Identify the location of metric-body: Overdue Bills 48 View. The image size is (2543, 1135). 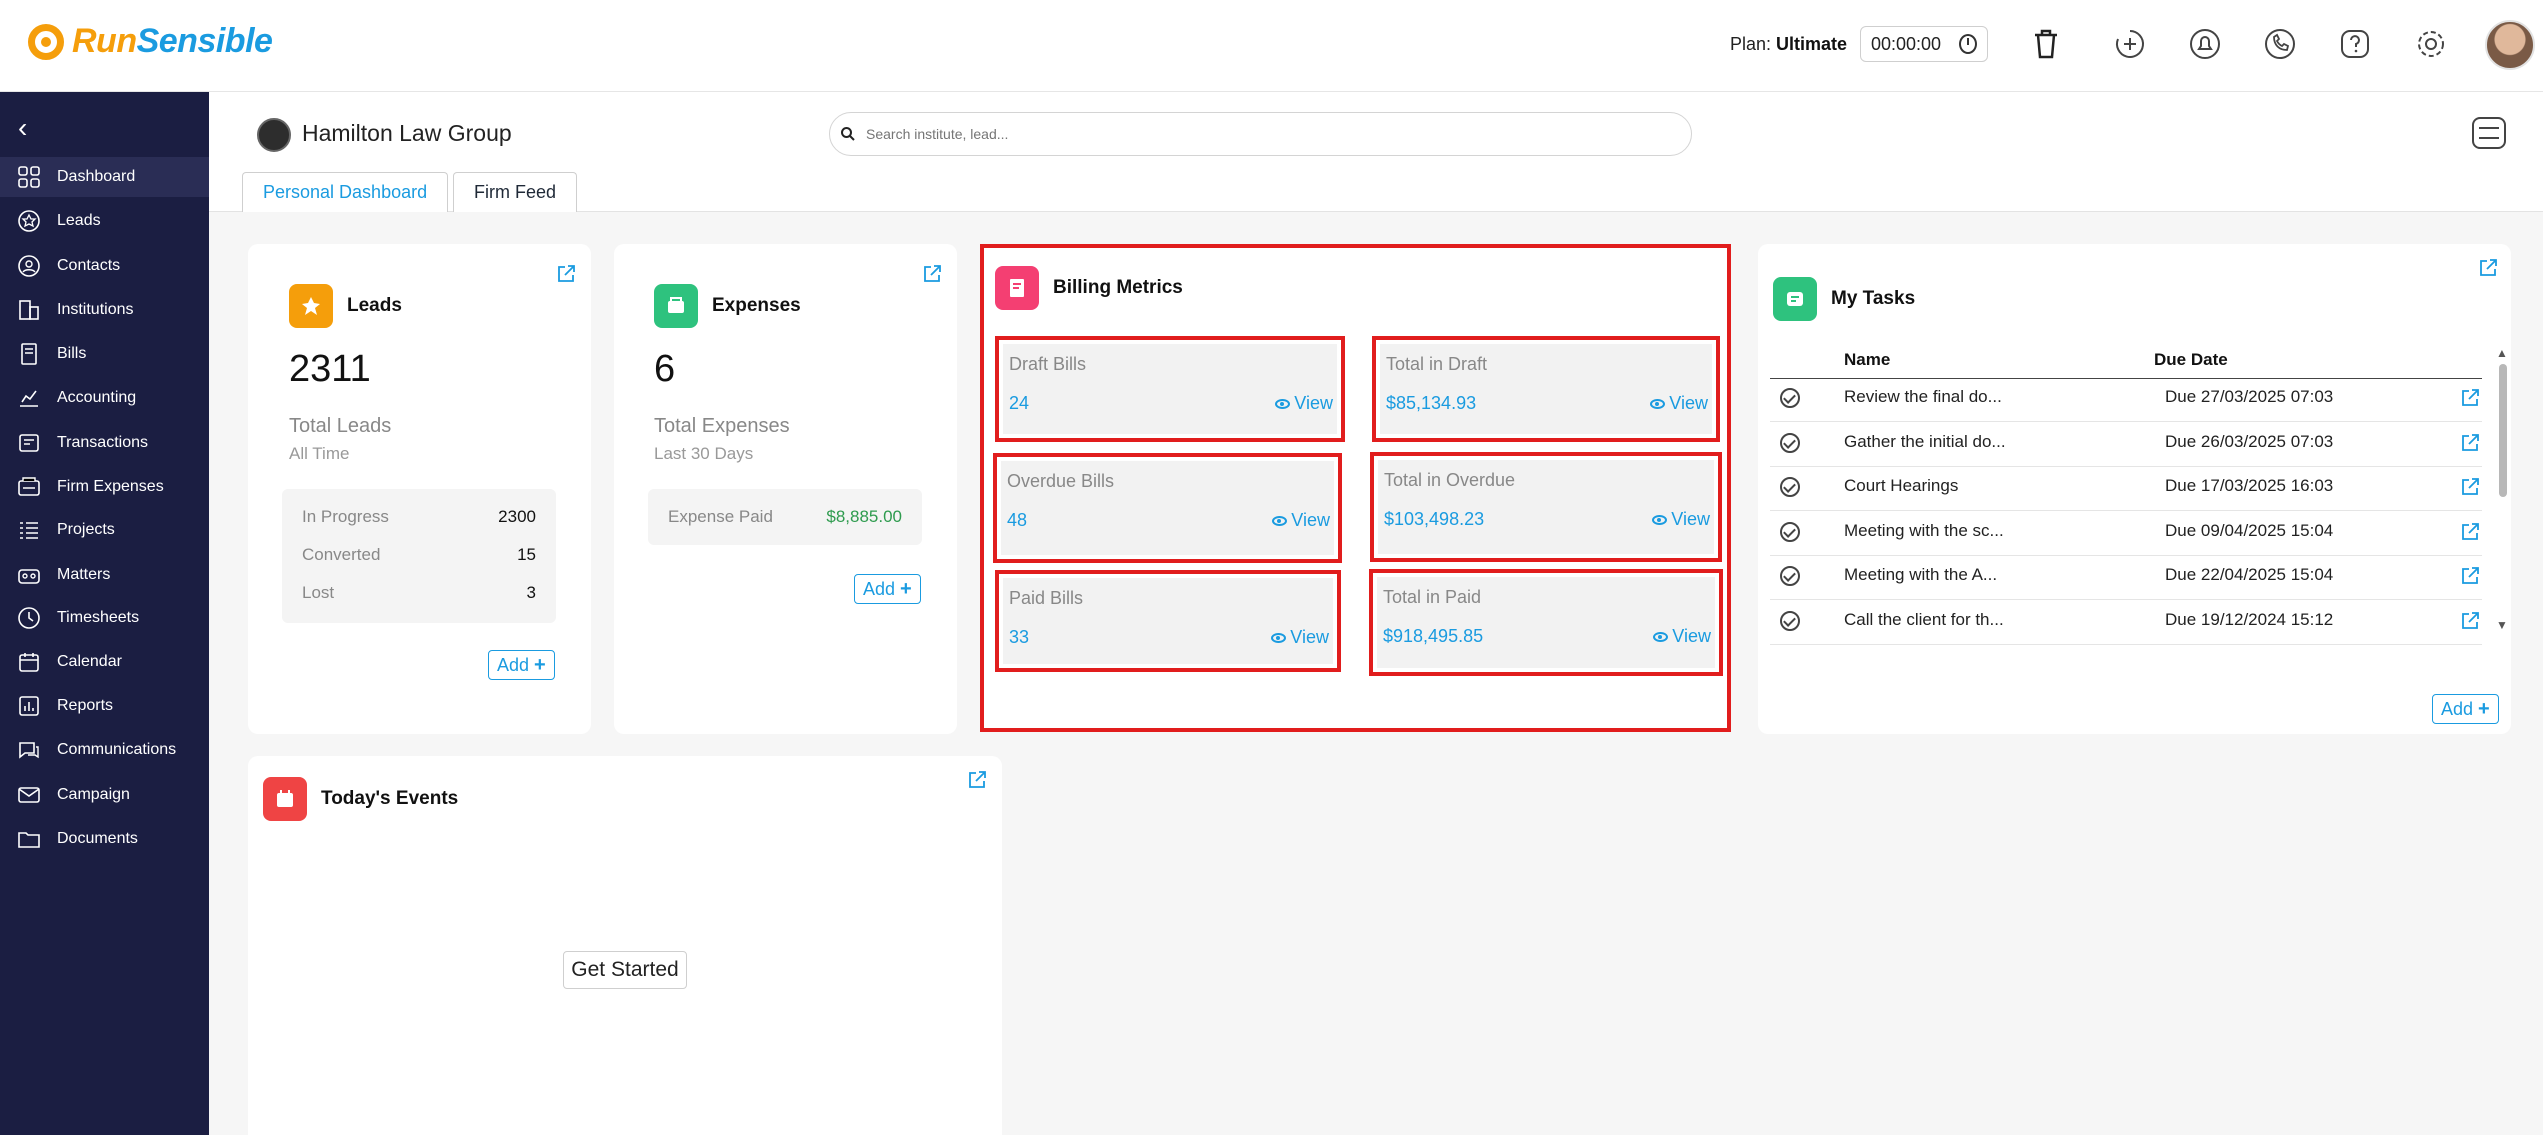
(1167, 508).